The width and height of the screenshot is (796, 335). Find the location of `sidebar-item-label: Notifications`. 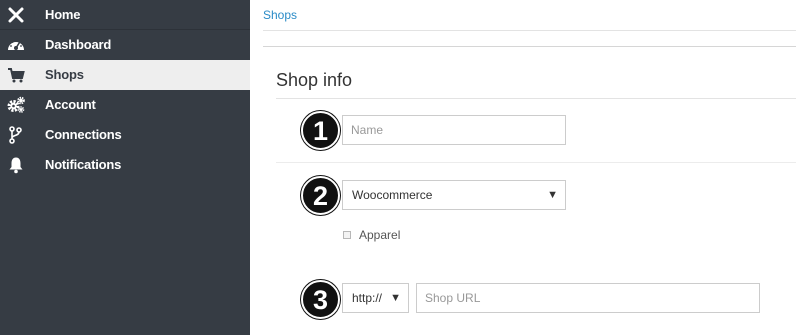

sidebar-item-label: Notifications is located at coordinates (83, 164).